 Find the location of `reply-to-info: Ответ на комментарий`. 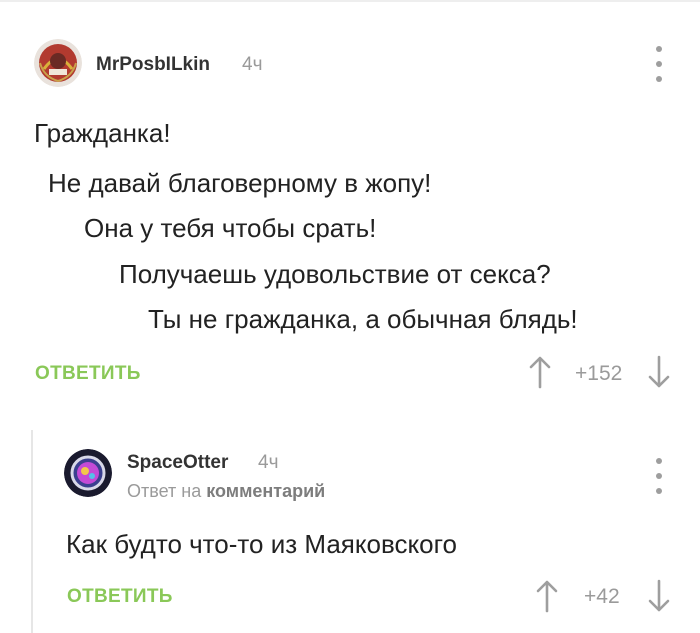

reply-to-info: Ответ на комментарий is located at coordinates (226, 491).